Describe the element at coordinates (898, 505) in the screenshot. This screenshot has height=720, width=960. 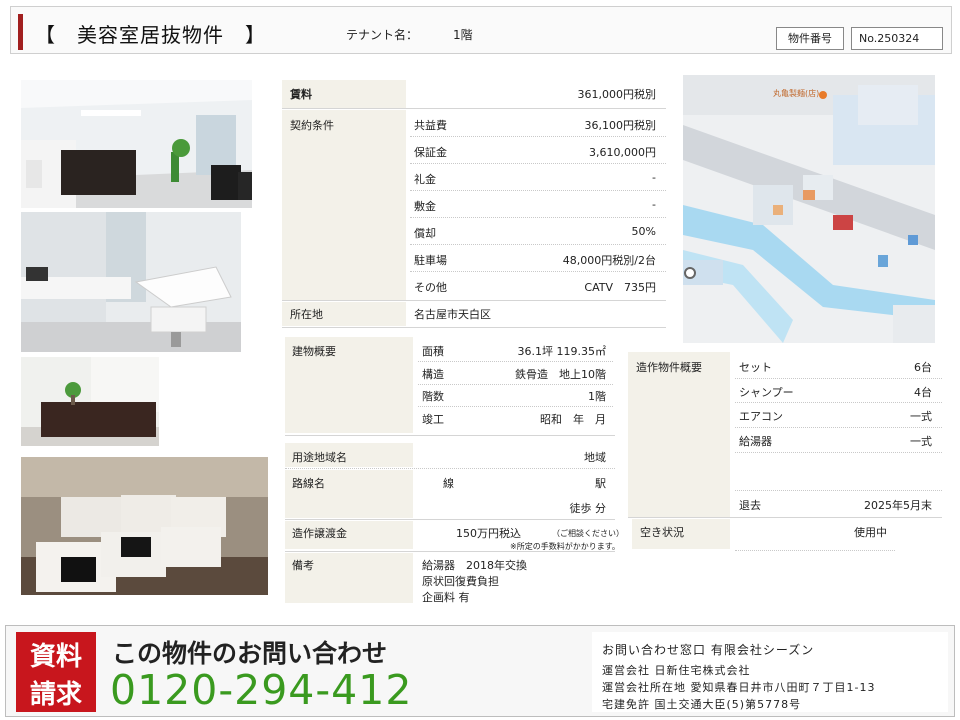
I see `leave-value: 2025年5月末` at that location.